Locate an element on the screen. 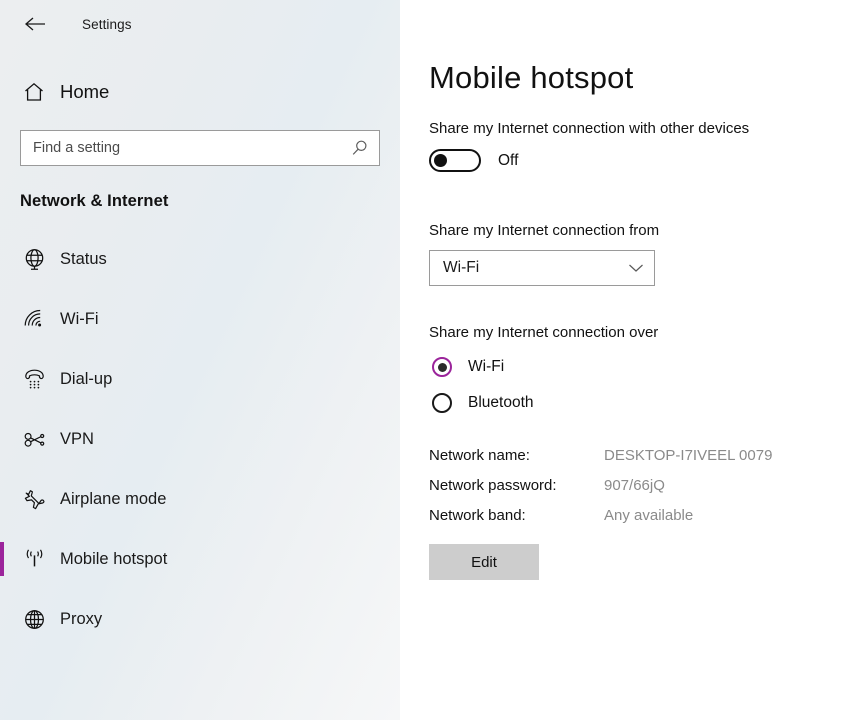  sidebar-item-vpn: VPN is located at coordinates (200, 439).